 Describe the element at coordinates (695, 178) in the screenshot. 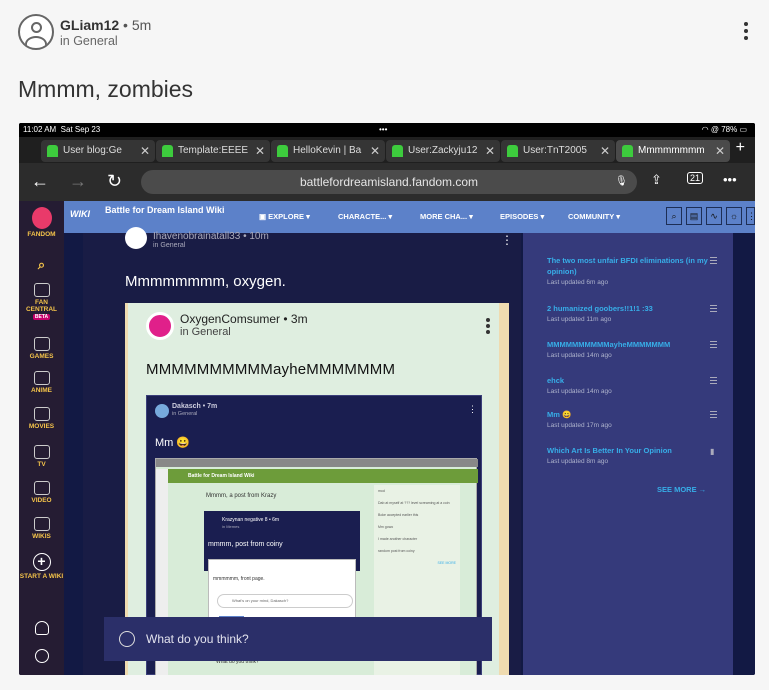

I see `tab-count: 21` at that location.